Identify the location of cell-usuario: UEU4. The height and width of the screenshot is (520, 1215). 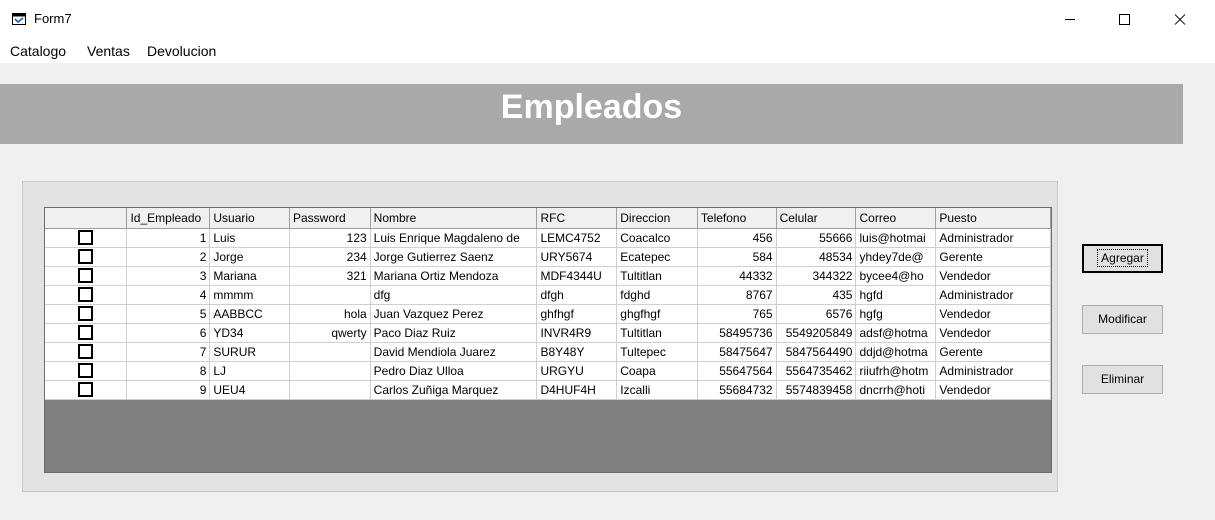
(249, 390).